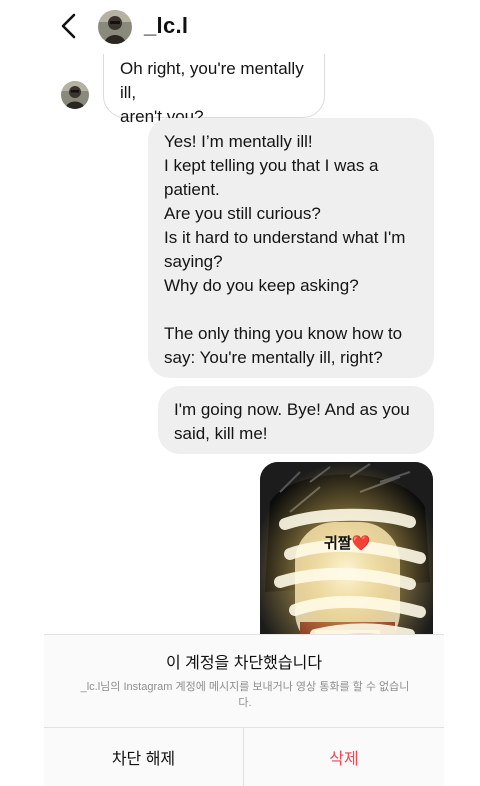 This screenshot has height=786, width=480. I want to click on sender-avatar, so click(75, 95).